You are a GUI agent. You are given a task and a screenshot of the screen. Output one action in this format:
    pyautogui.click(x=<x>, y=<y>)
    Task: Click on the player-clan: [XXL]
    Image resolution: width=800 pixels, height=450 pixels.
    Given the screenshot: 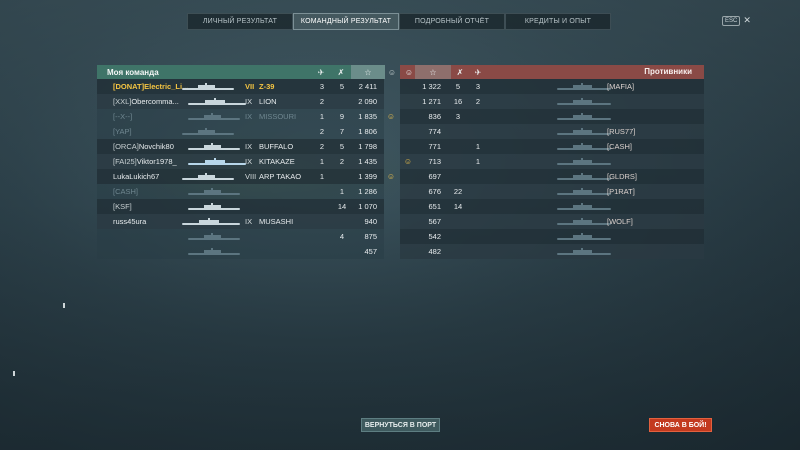 What is the action you would take?
    pyautogui.click(x=122, y=101)
    